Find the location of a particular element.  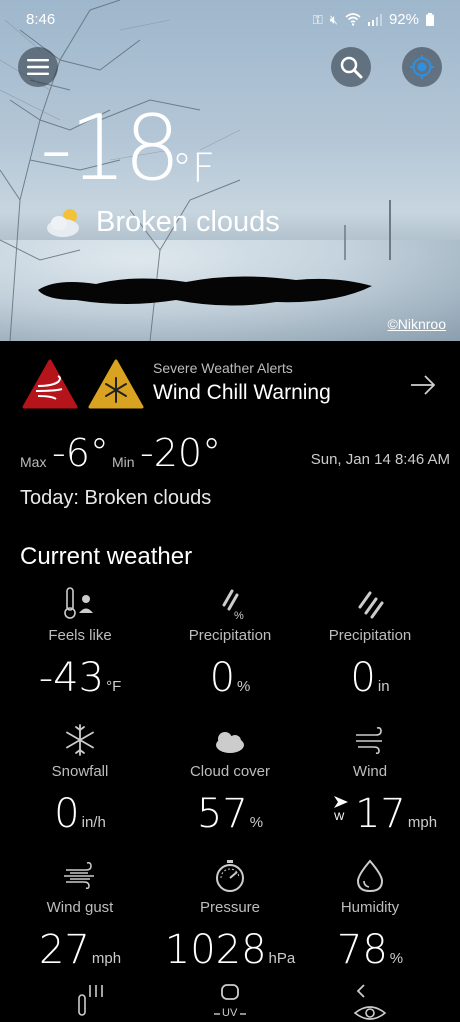

tile-unit: in/h is located at coordinates (93, 822).